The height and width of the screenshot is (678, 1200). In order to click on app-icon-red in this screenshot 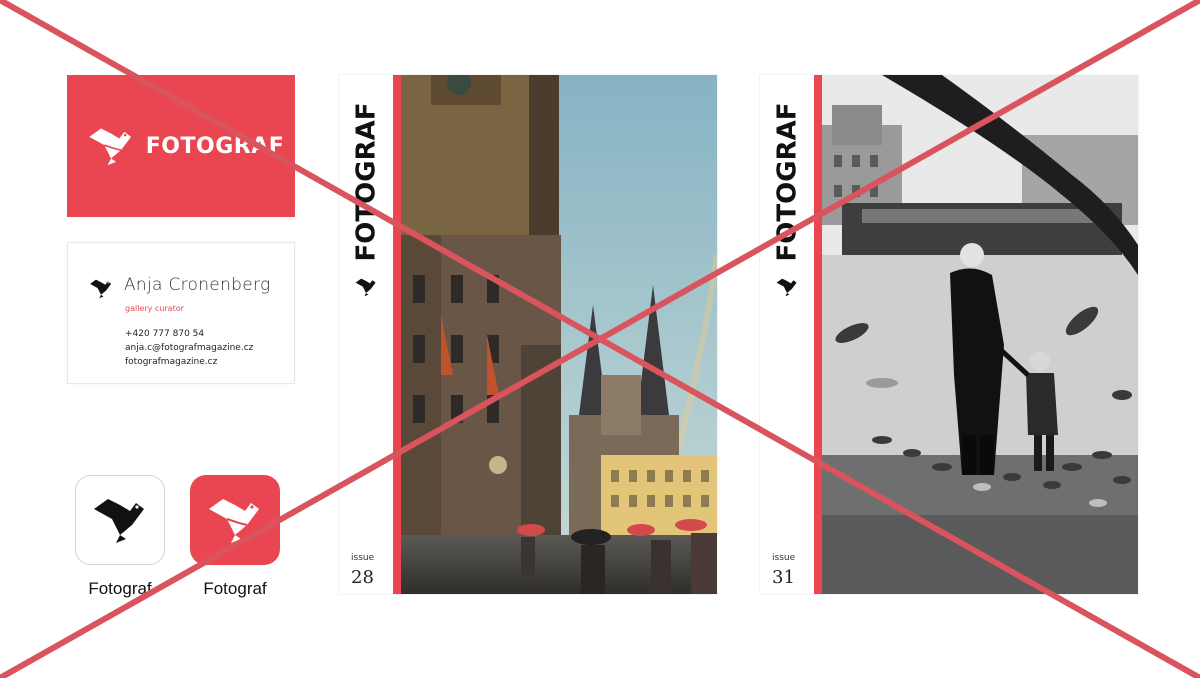, I will do `click(235, 520)`.